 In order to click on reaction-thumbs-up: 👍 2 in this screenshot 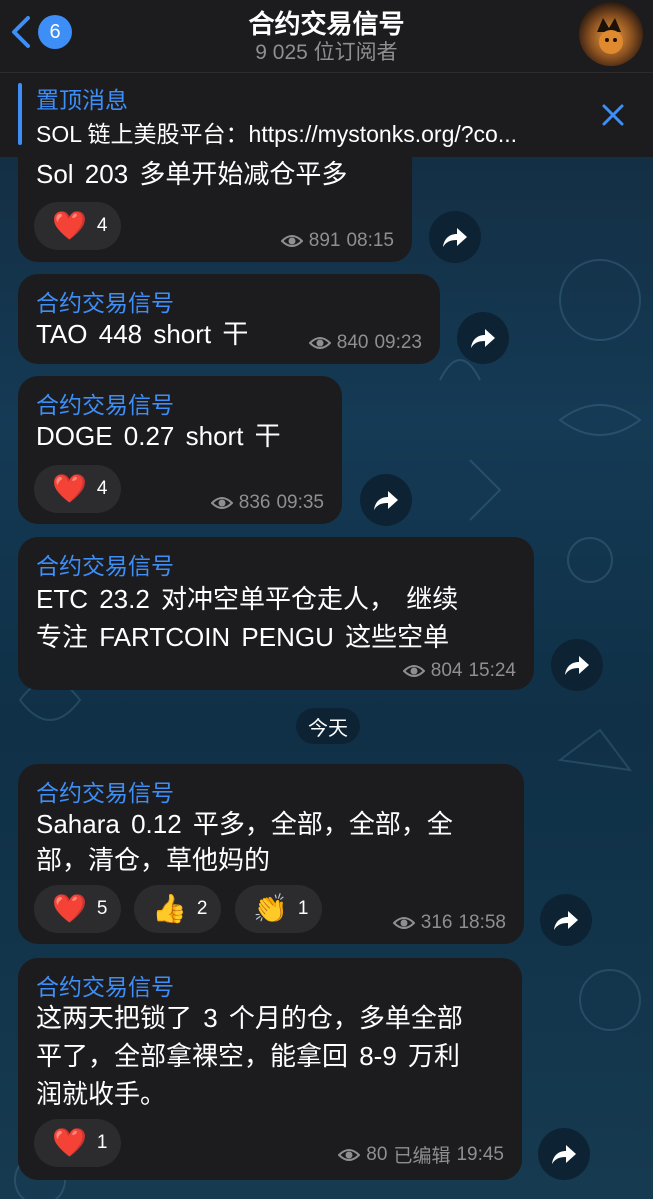, I will do `click(178, 909)`.